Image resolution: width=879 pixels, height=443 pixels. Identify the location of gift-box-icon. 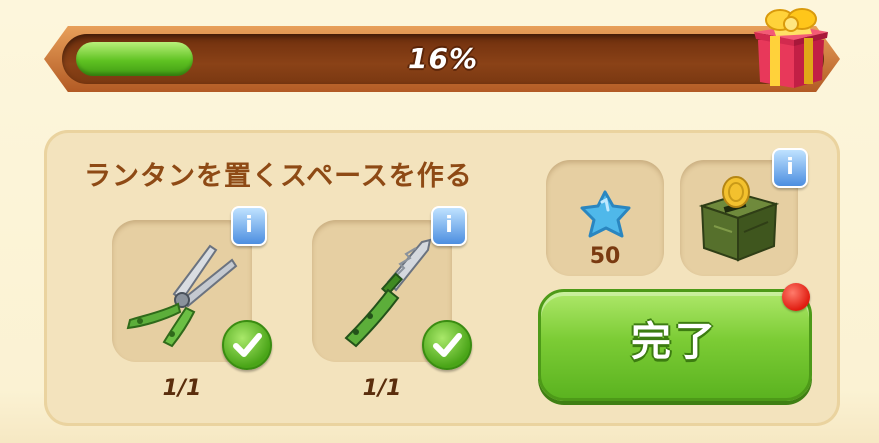
(790, 48).